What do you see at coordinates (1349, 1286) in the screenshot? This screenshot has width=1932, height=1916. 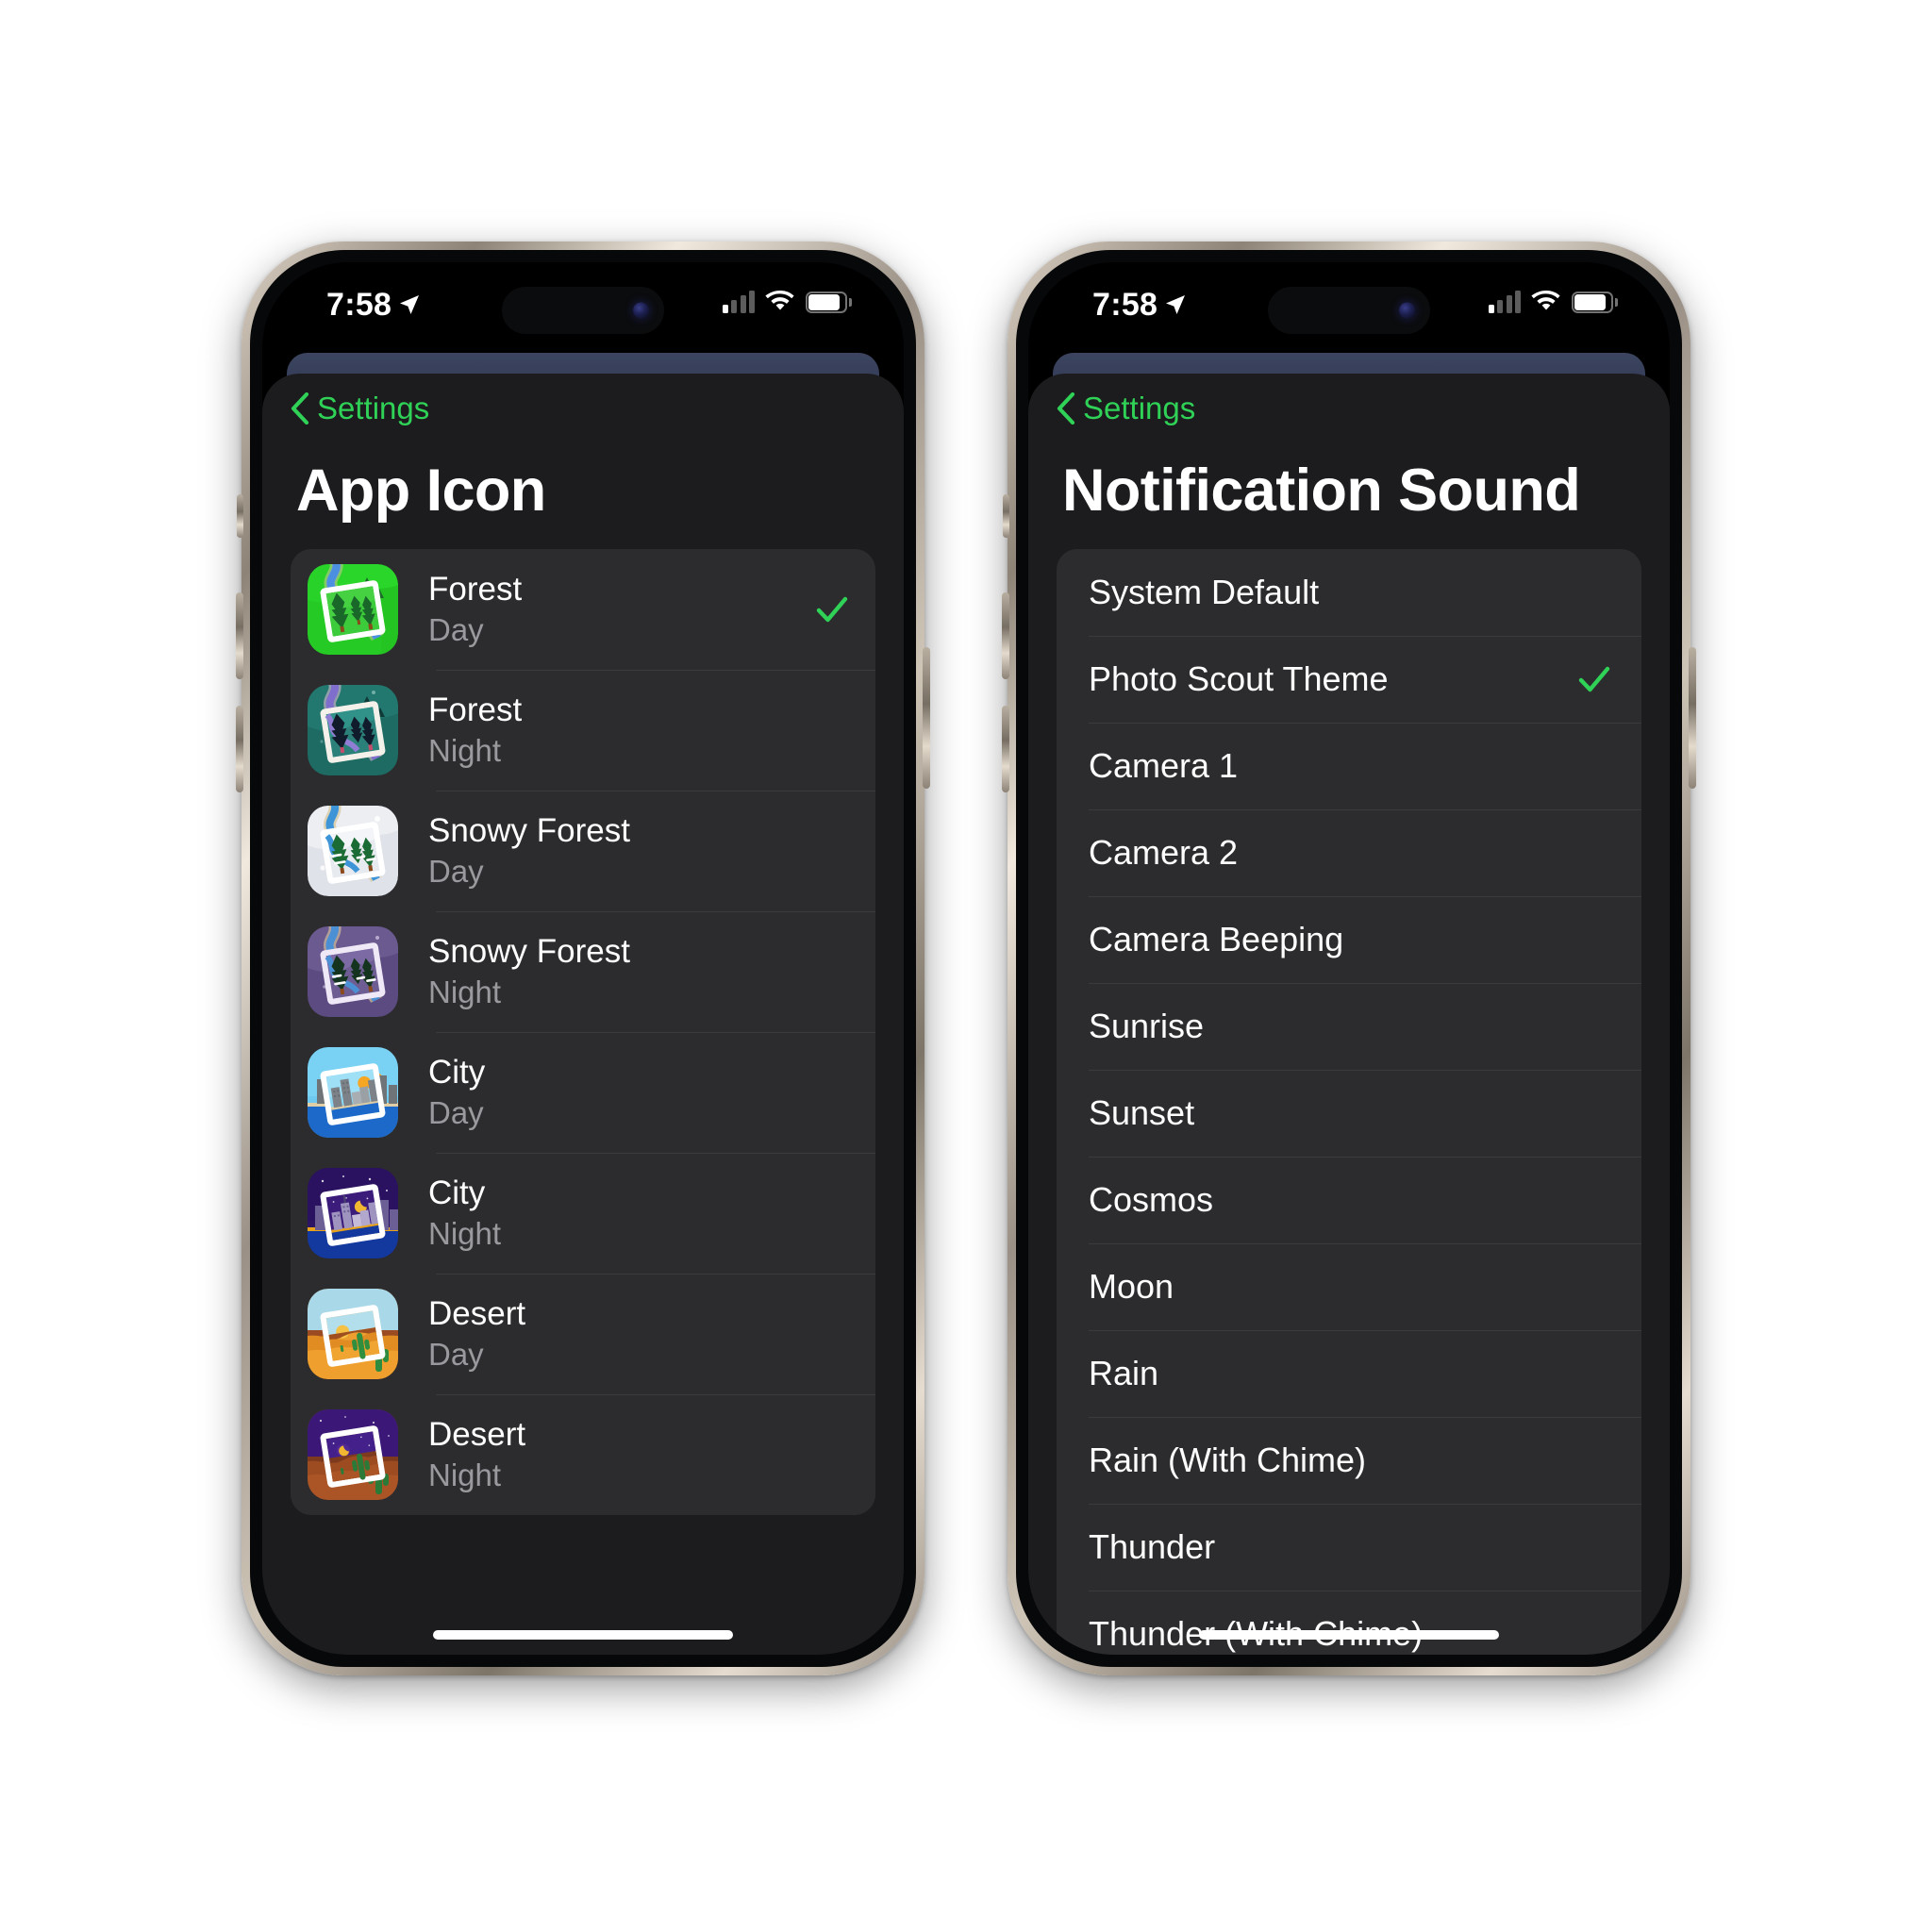 I see `list-item: Moon` at bounding box center [1349, 1286].